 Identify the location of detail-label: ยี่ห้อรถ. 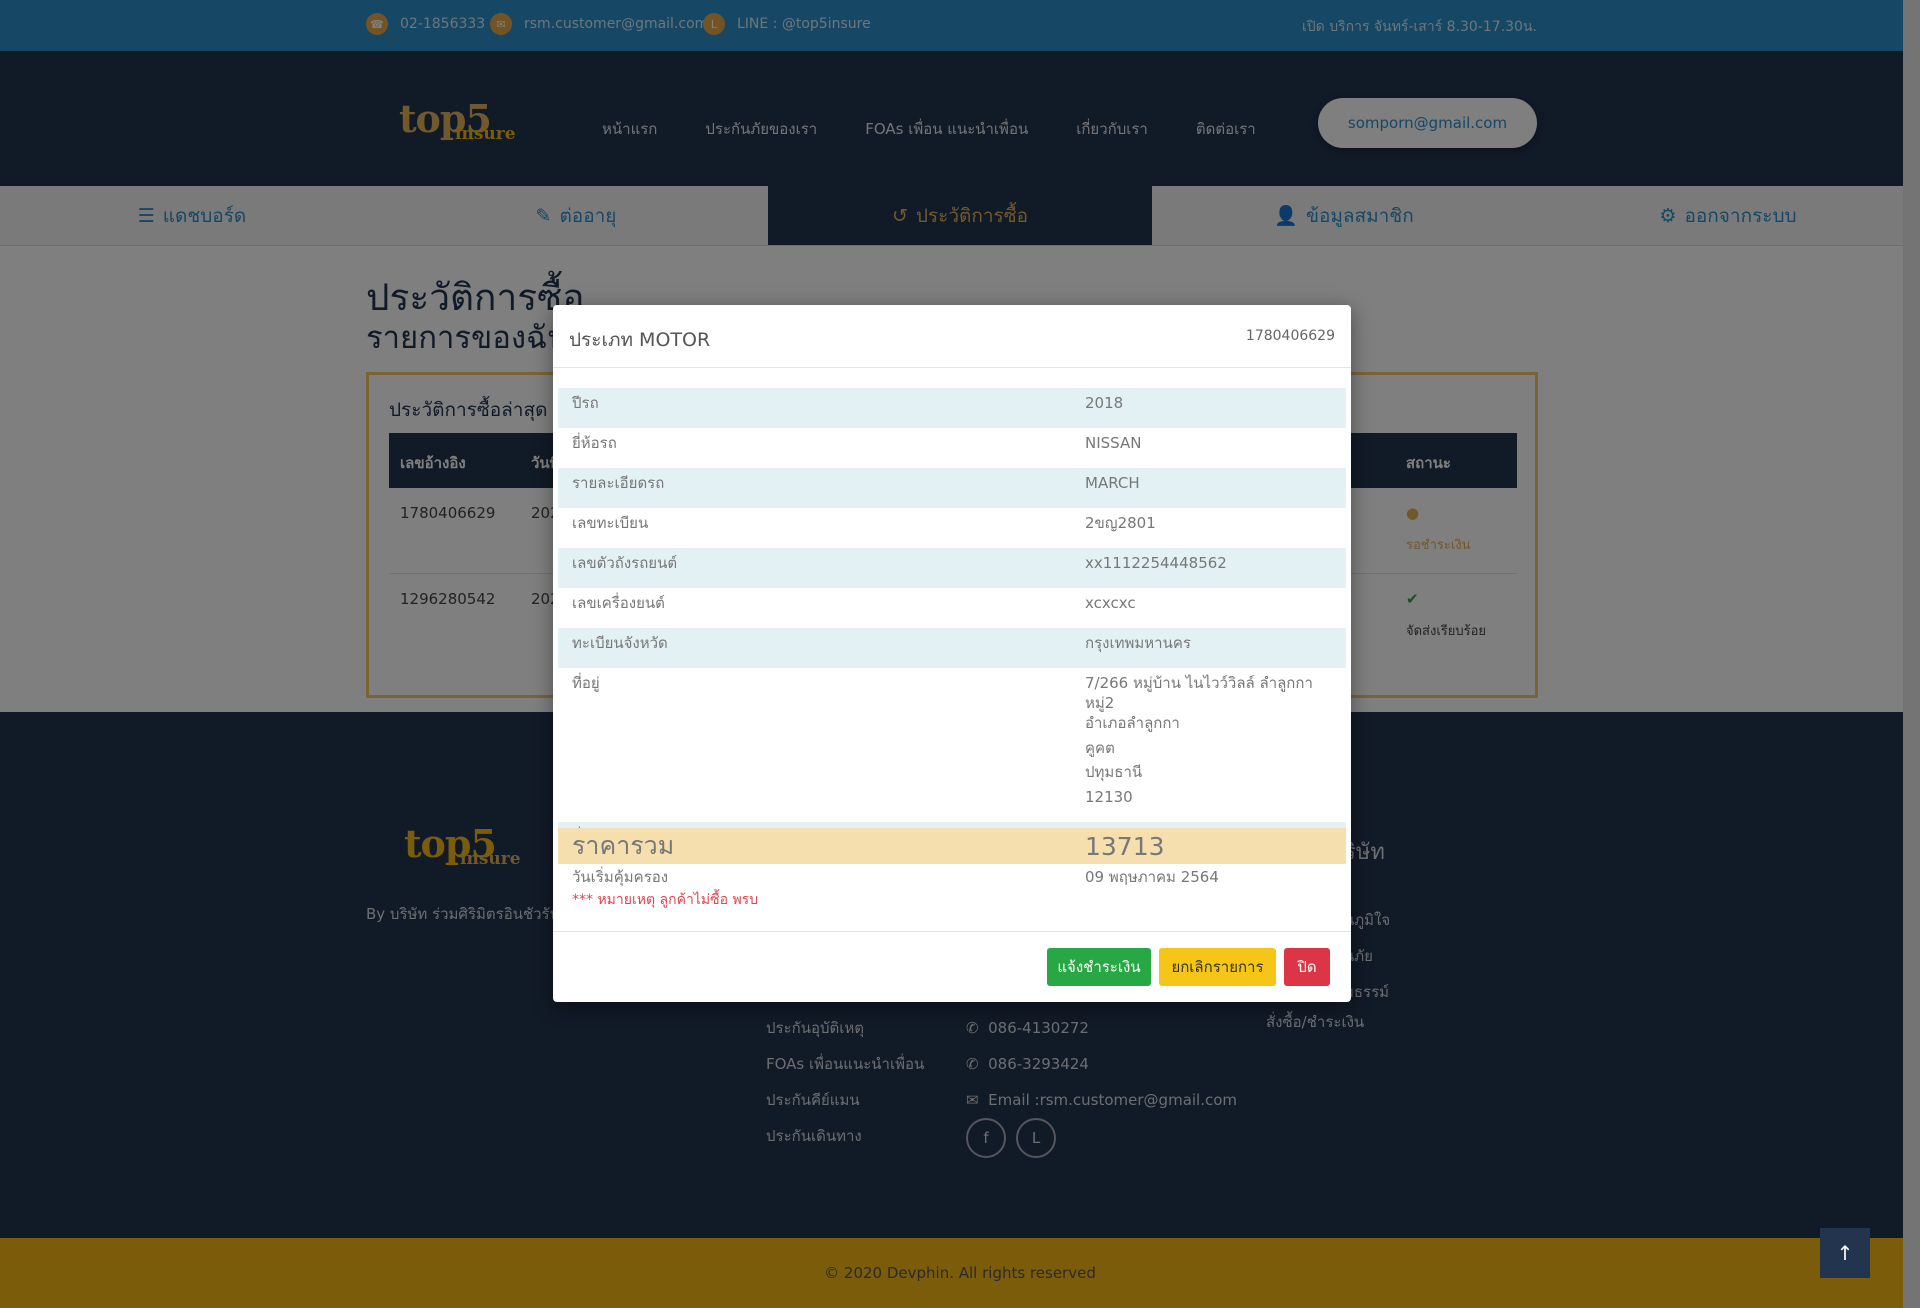
(594, 443).